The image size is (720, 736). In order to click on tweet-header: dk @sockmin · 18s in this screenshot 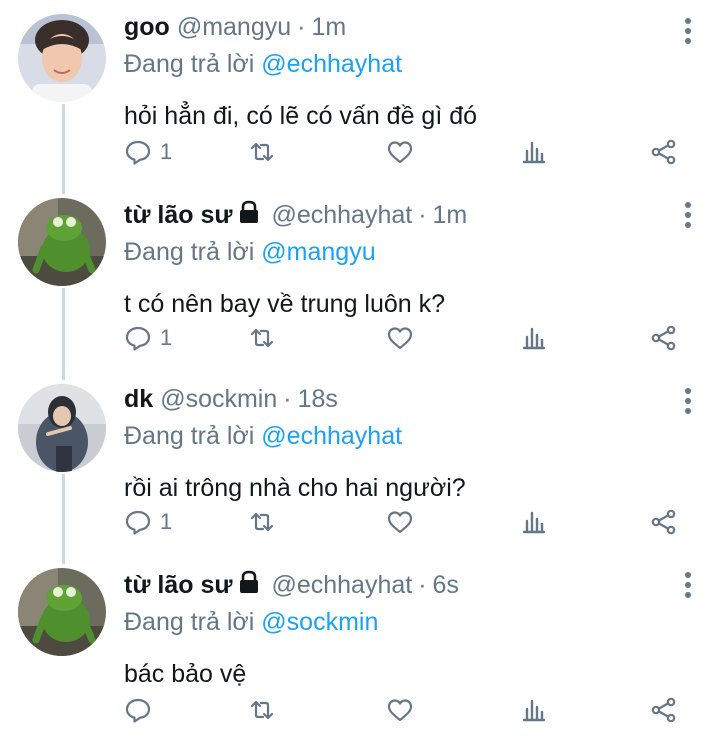, I will do `click(412, 399)`.